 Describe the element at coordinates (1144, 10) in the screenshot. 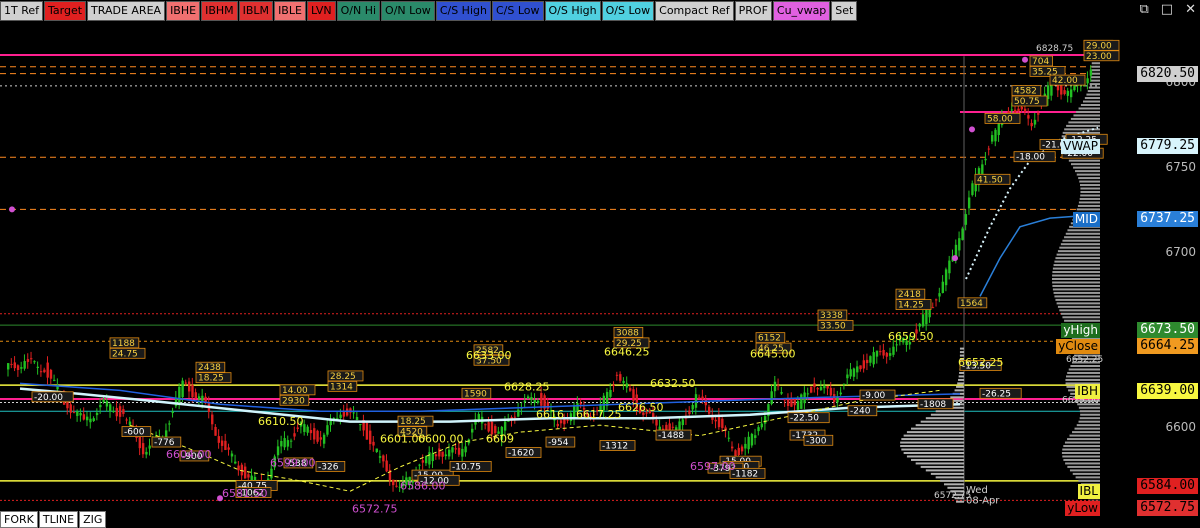

I see `restore-icon: ⧉` at that location.